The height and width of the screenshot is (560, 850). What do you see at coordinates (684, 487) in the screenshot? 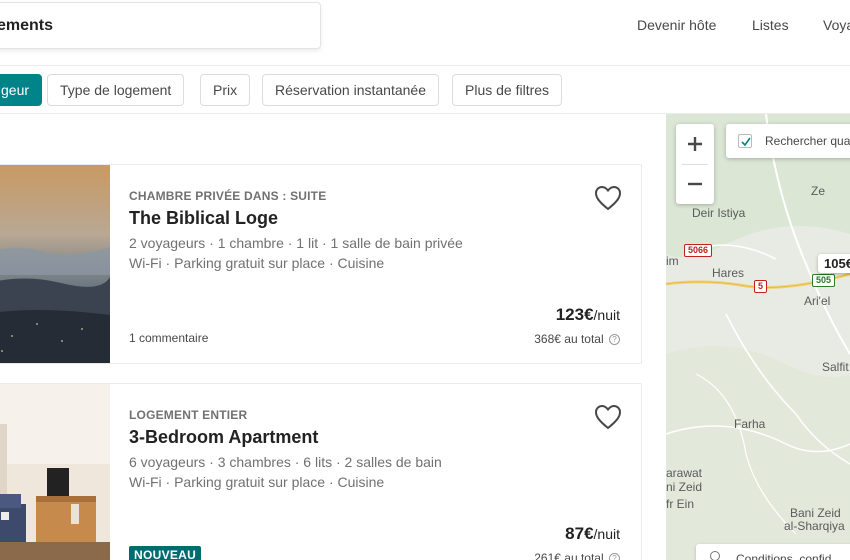
I see `map-label-ni-zeid: ni Zeid` at bounding box center [684, 487].